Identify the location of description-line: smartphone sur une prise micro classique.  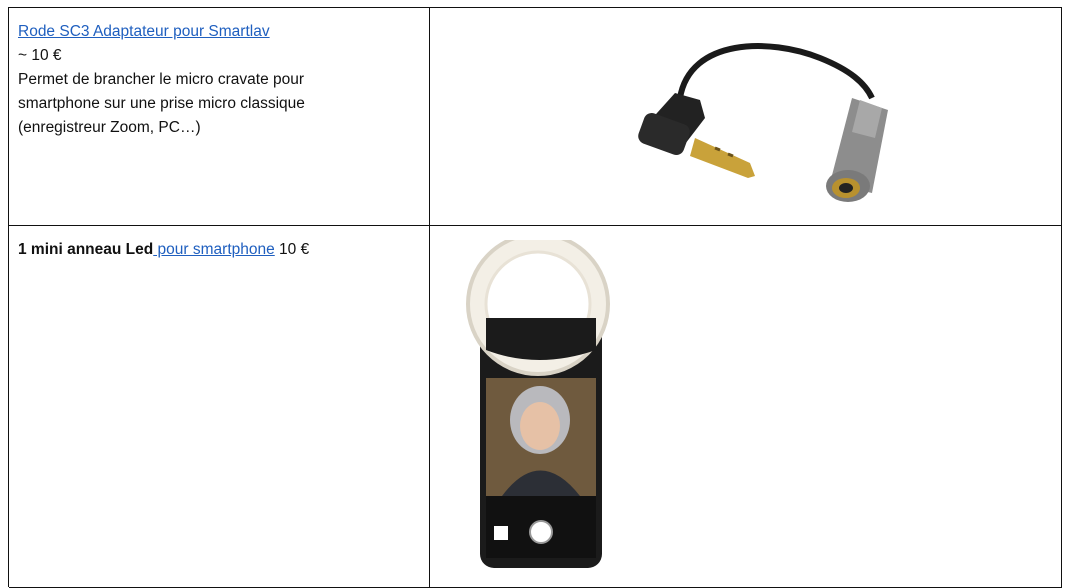
(161, 103).